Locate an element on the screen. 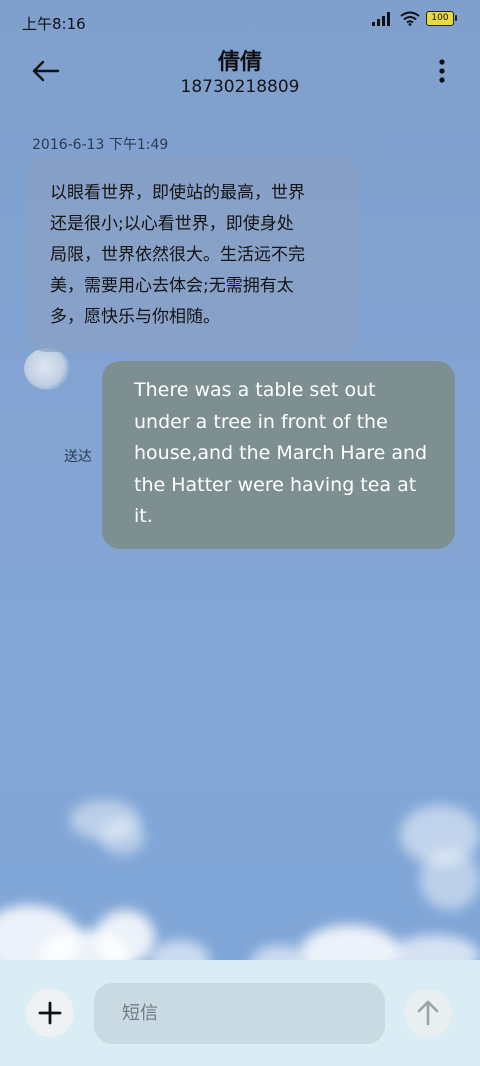 Image resolution: width=480 pixels, height=1066 pixels. message-input: 短信 is located at coordinates (239, 1013).